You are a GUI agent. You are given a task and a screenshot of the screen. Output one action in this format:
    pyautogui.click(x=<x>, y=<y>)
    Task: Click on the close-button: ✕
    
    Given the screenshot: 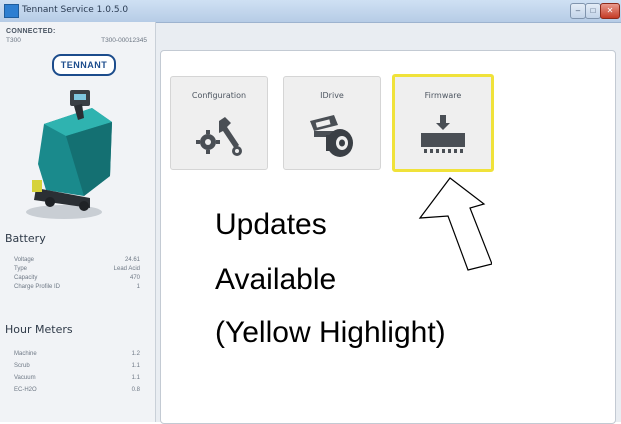 What is the action you would take?
    pyautogui.click(x=610, y=11)
    